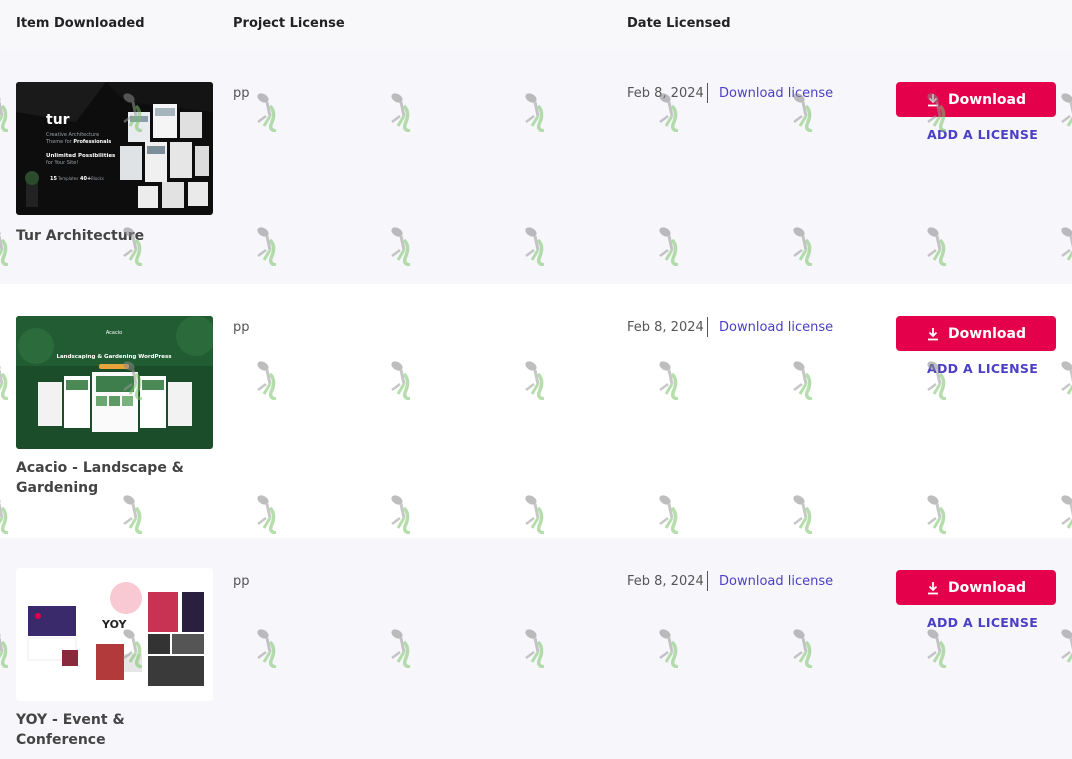 This screenshot has width=1072, height=759. I want to click on acacio-logo-text: Acacio, so click(114, 333).